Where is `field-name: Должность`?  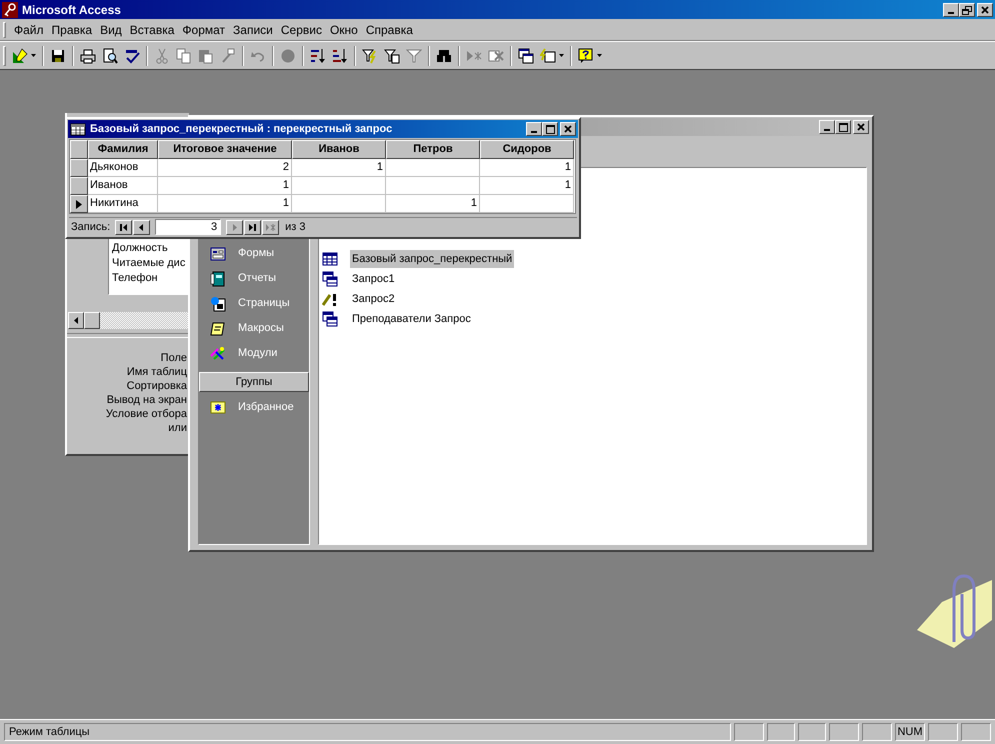 field-name: Должность is located at coordinates (150, 248).